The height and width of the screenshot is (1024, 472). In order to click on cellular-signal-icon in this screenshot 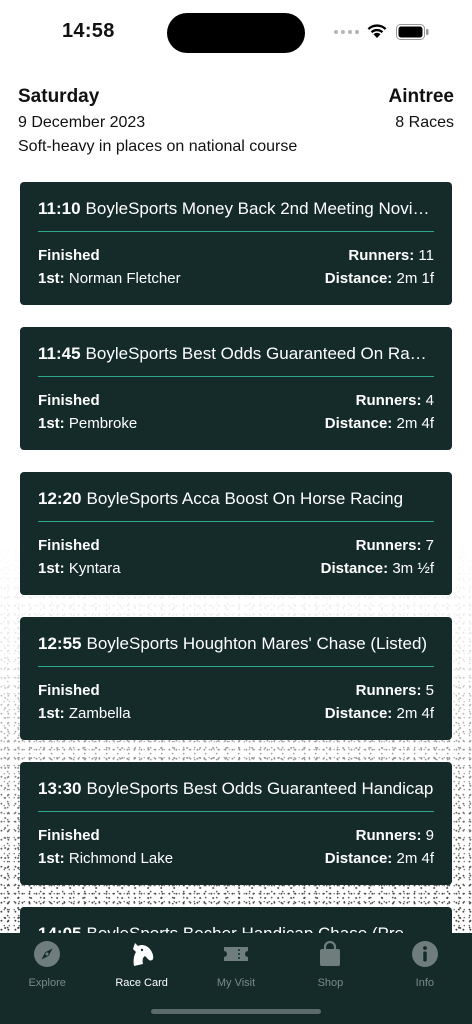, I will do `click(346, 32)`.